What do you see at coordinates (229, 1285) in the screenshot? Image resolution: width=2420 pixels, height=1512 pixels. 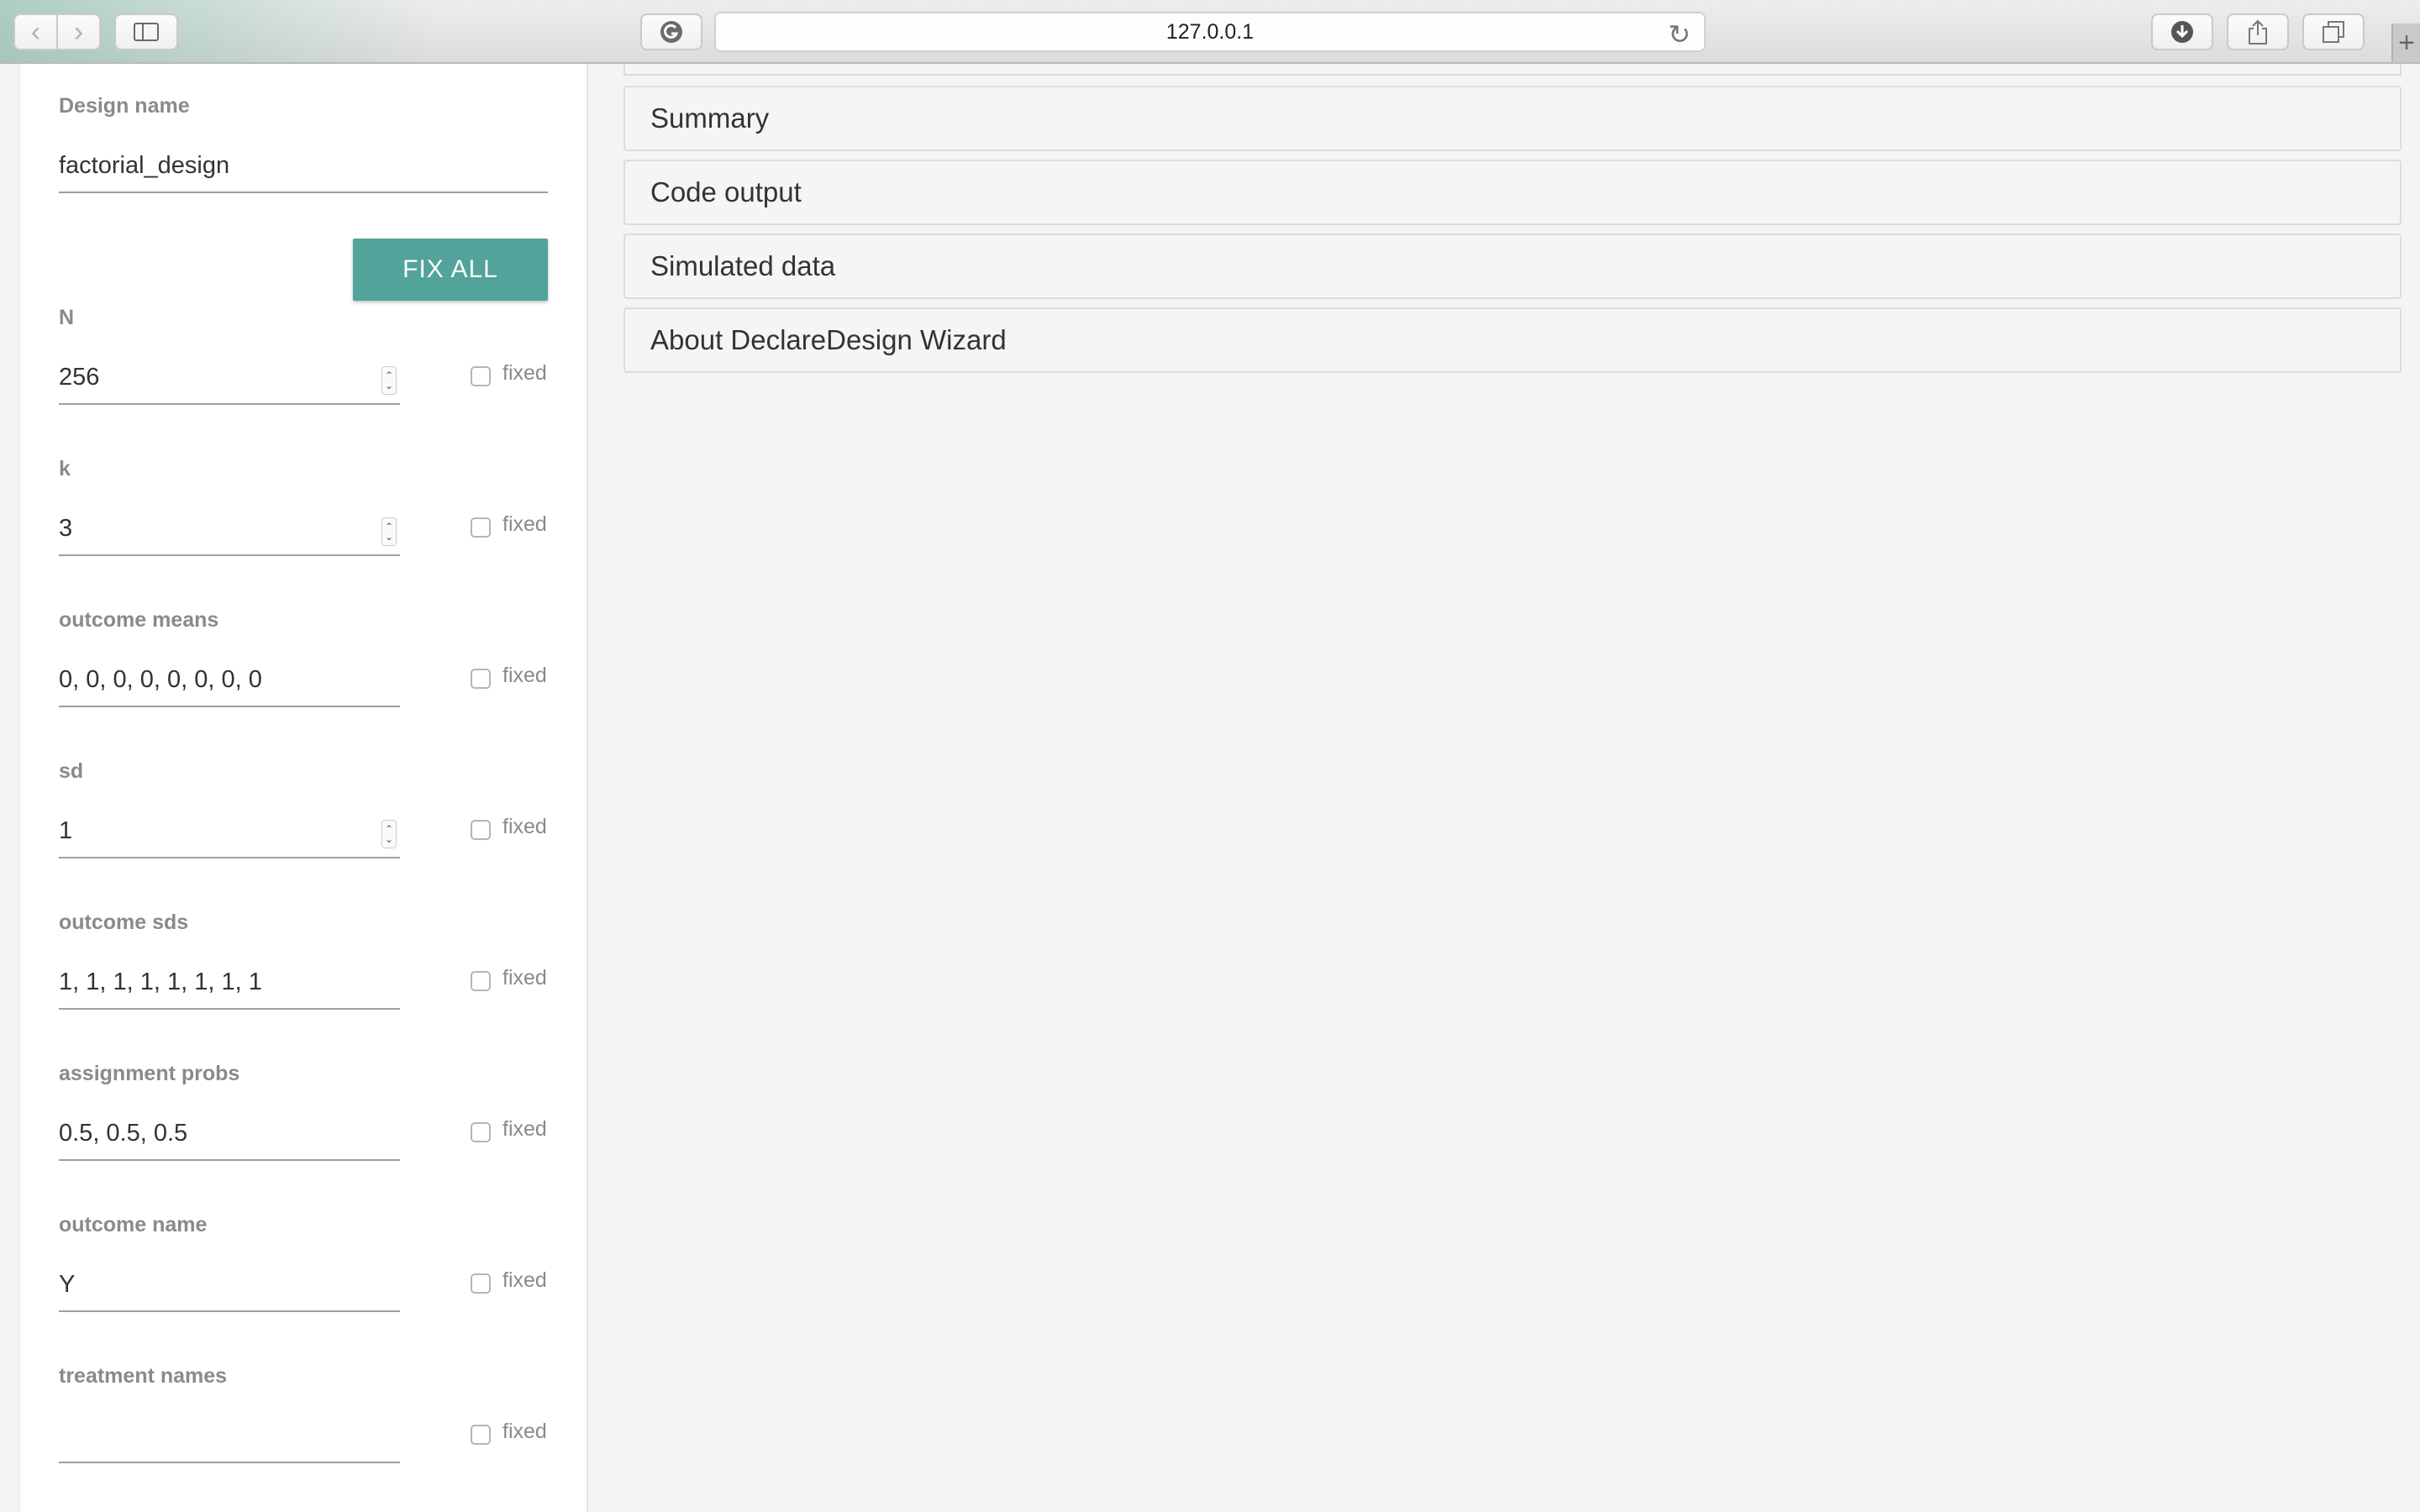 I see `param-input-outcome-name: Y` at bounding box center [229, 1285].